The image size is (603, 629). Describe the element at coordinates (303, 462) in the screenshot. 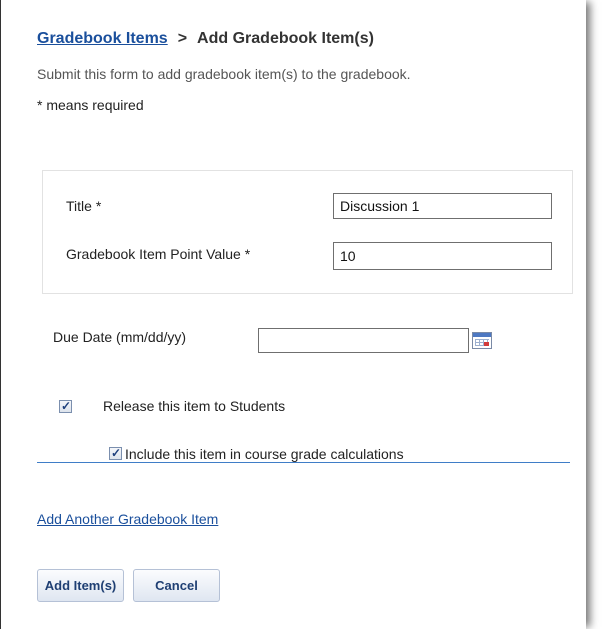

I see `section-divider` at that location.